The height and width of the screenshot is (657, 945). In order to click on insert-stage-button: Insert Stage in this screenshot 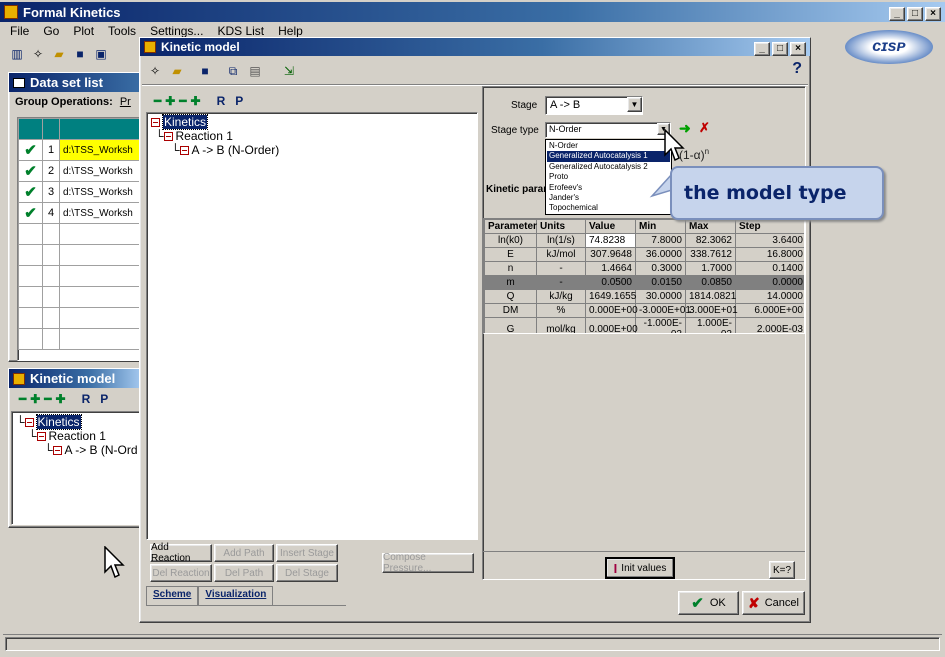, I will do `click(307, 553)`.